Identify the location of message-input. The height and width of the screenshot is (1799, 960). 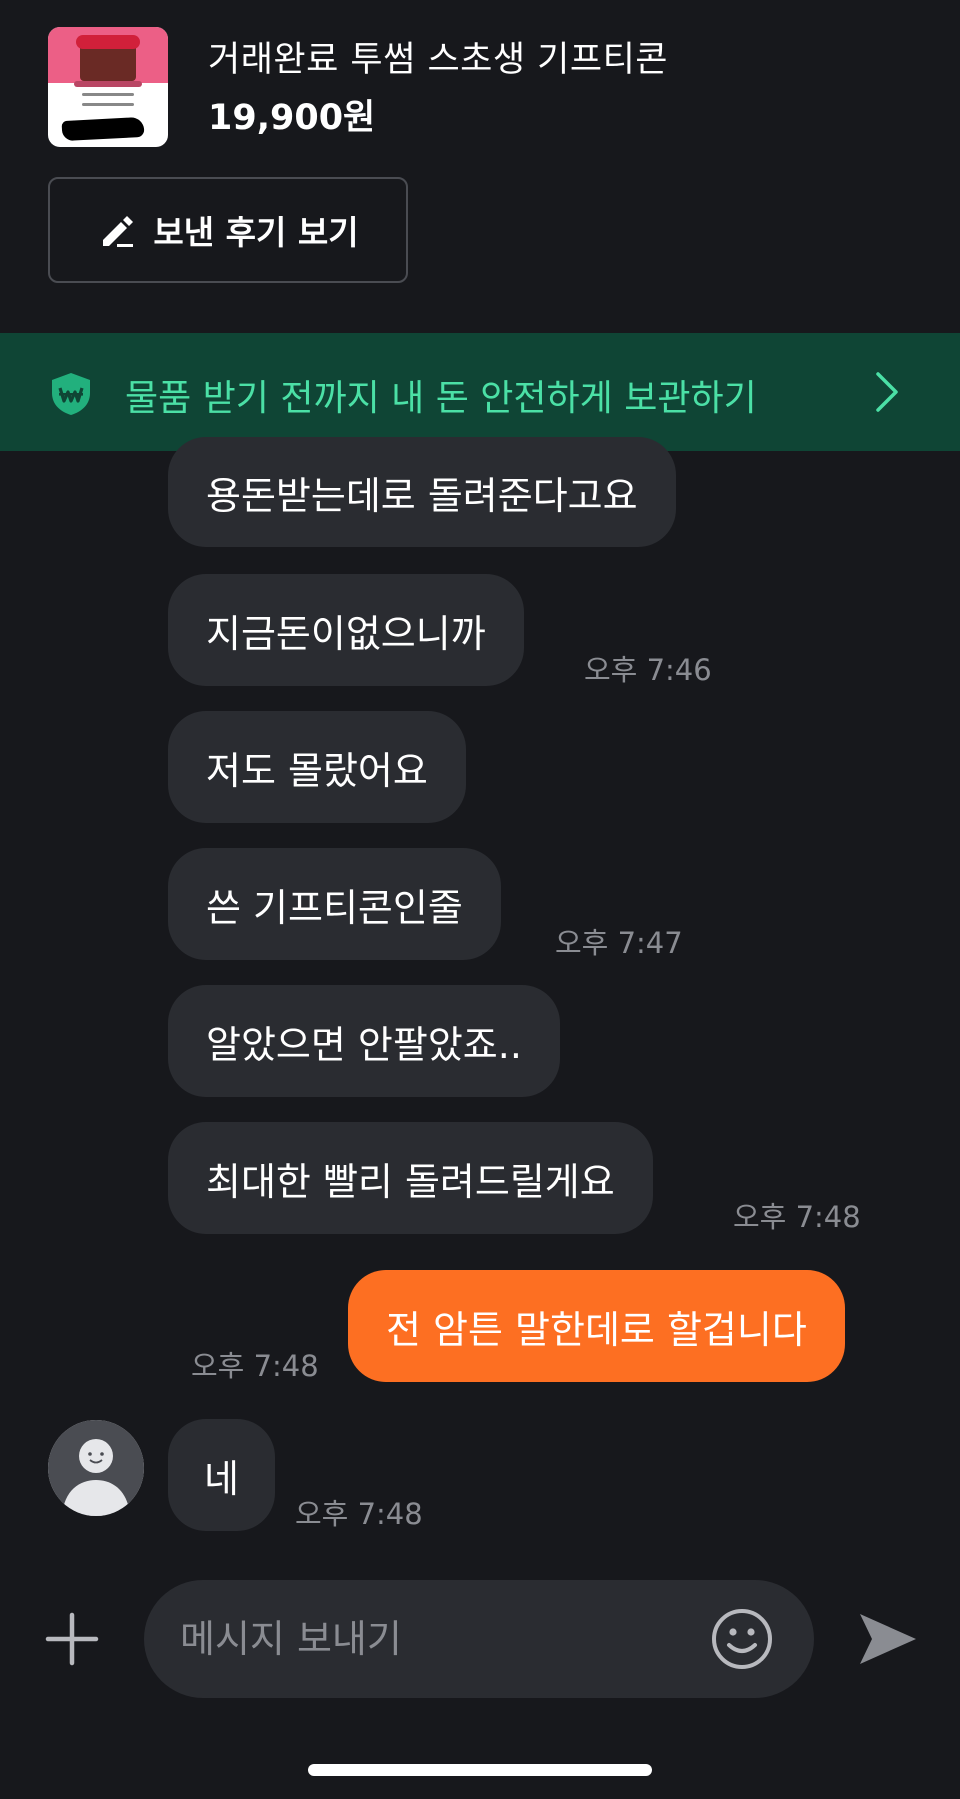
(440, 1639).